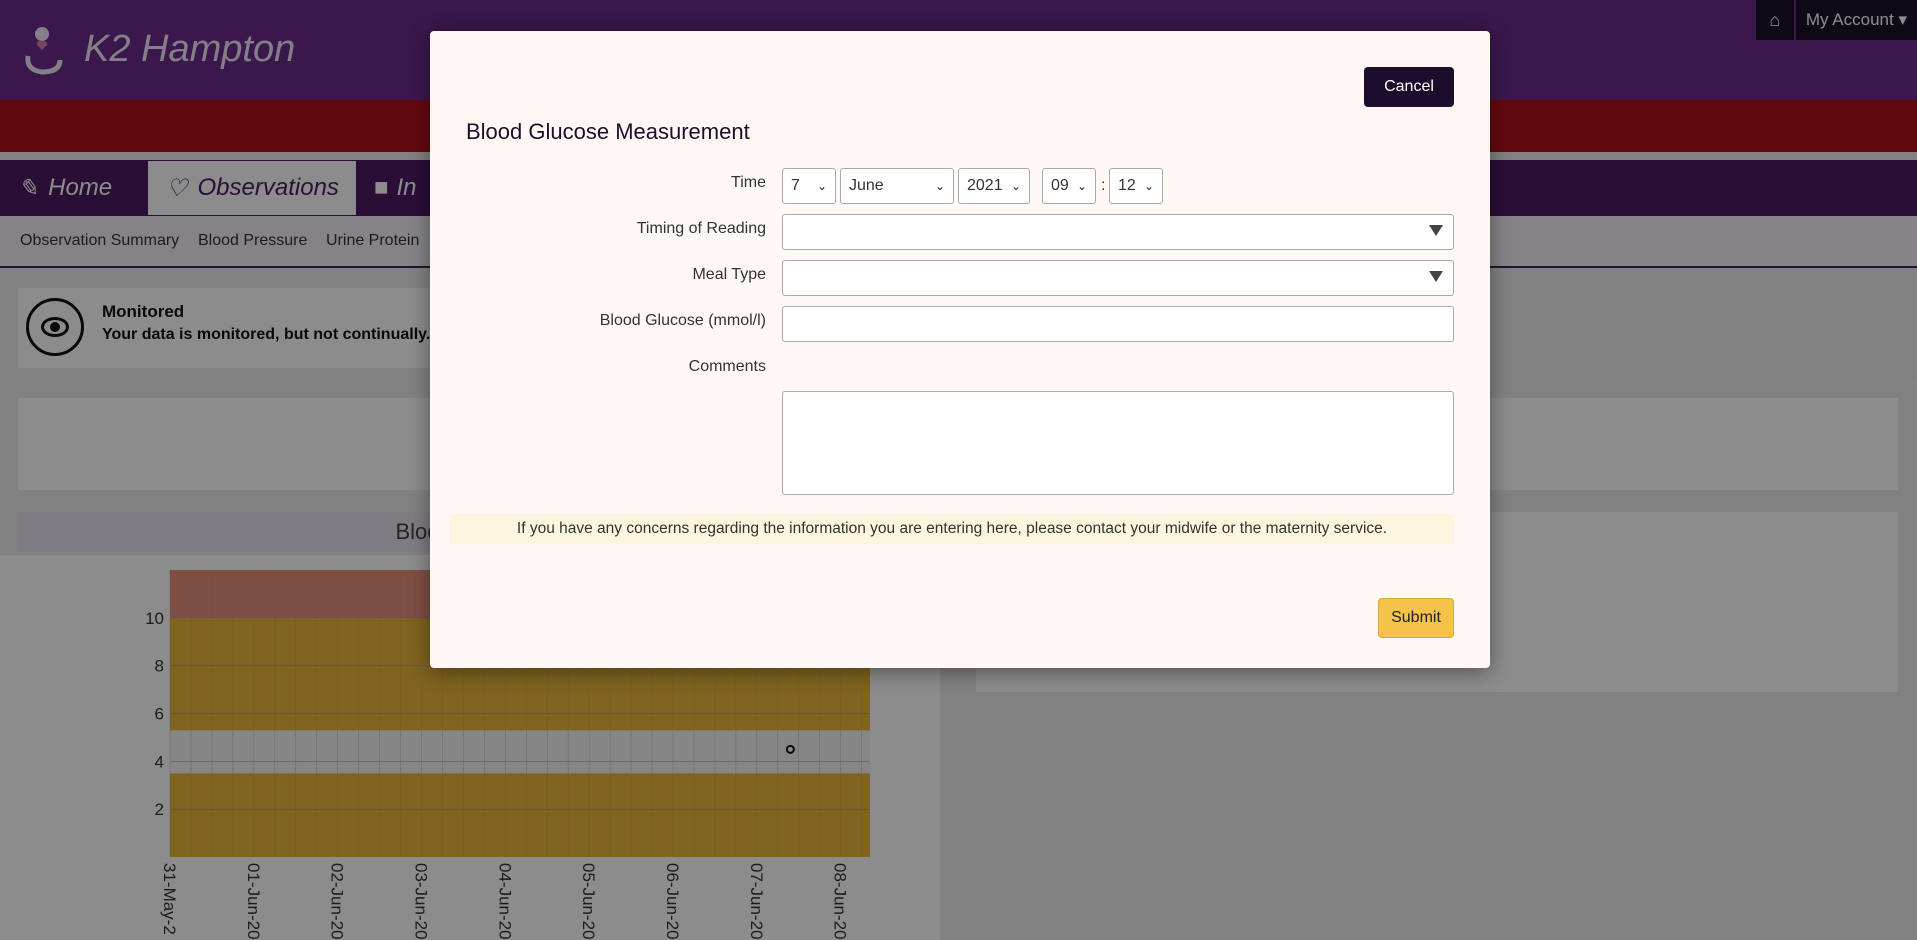 Image resolution: width=1917 pixels, height=940 pixels. Describe the element at coordinates (1118, 324) in the screenshot. I see `blood-glucose-input` at that location.